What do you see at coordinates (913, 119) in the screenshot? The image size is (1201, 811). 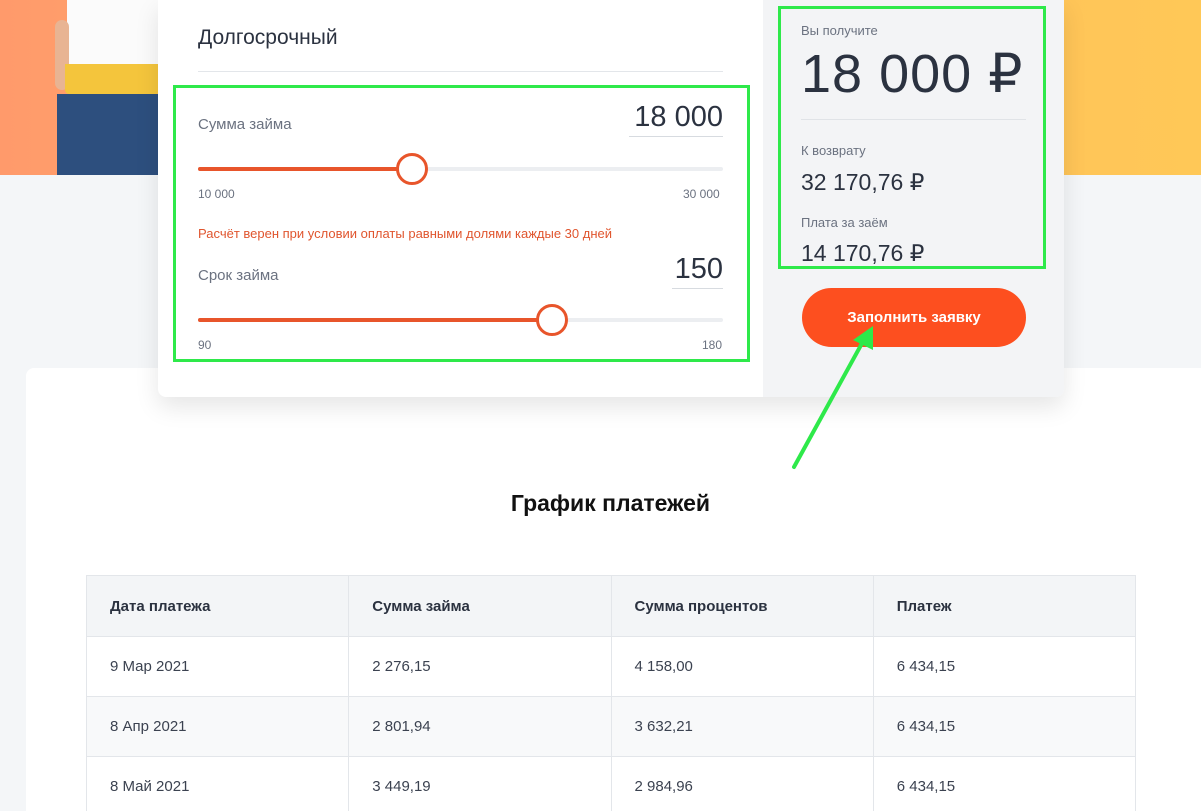 I see `summary-divider` at bounding box center [913, 119].